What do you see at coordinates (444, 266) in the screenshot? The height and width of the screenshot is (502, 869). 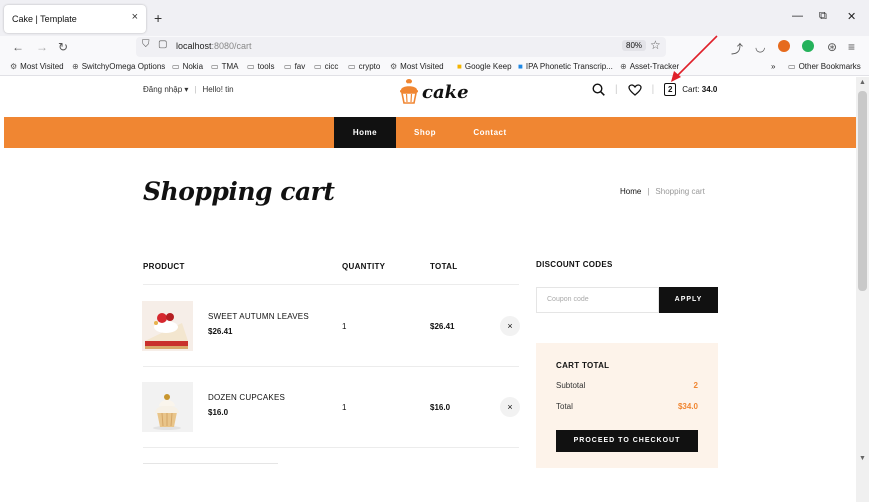 I see `header-total: TOTAL` at bounding box center [444, 266].